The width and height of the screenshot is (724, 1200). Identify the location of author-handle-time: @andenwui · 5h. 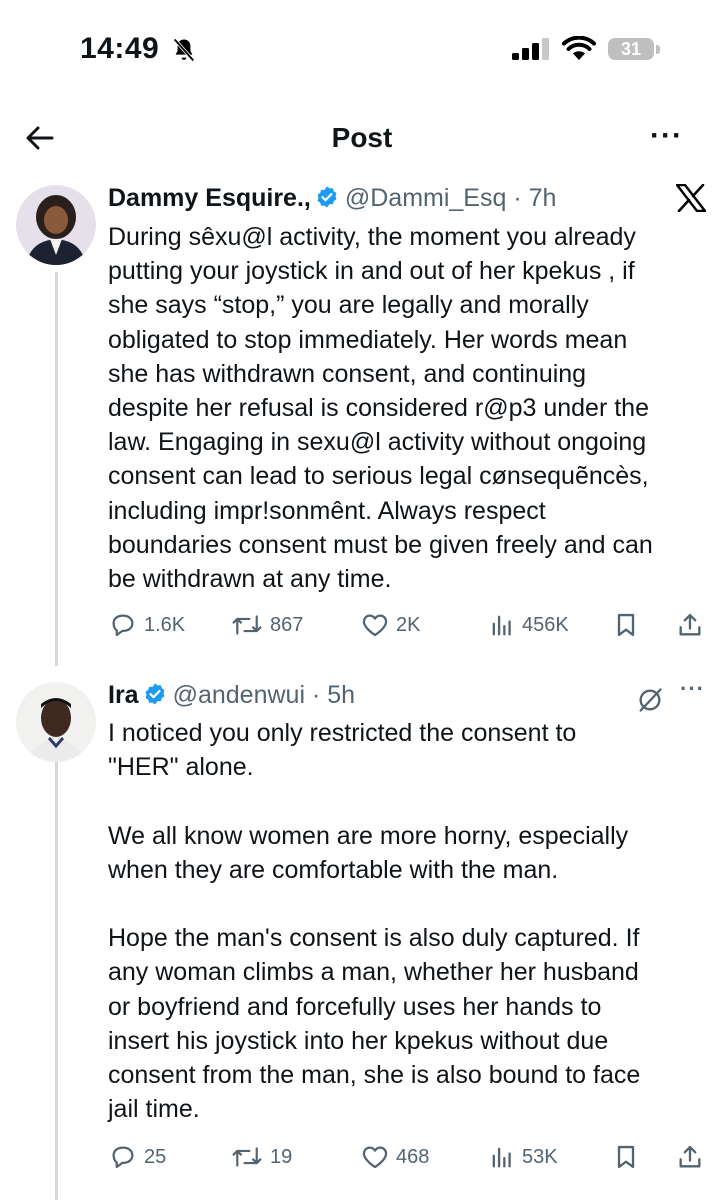
(264, 695).